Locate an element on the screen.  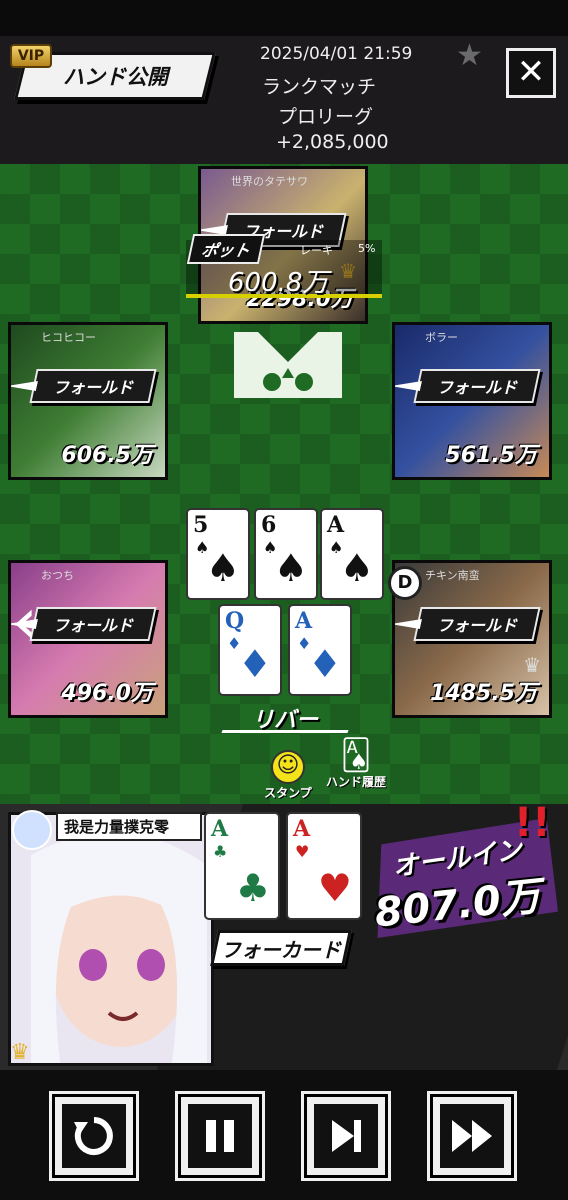
player-seat-right-upper: ボラー フォールド 561.5万 is located at coordinates (472, 401).